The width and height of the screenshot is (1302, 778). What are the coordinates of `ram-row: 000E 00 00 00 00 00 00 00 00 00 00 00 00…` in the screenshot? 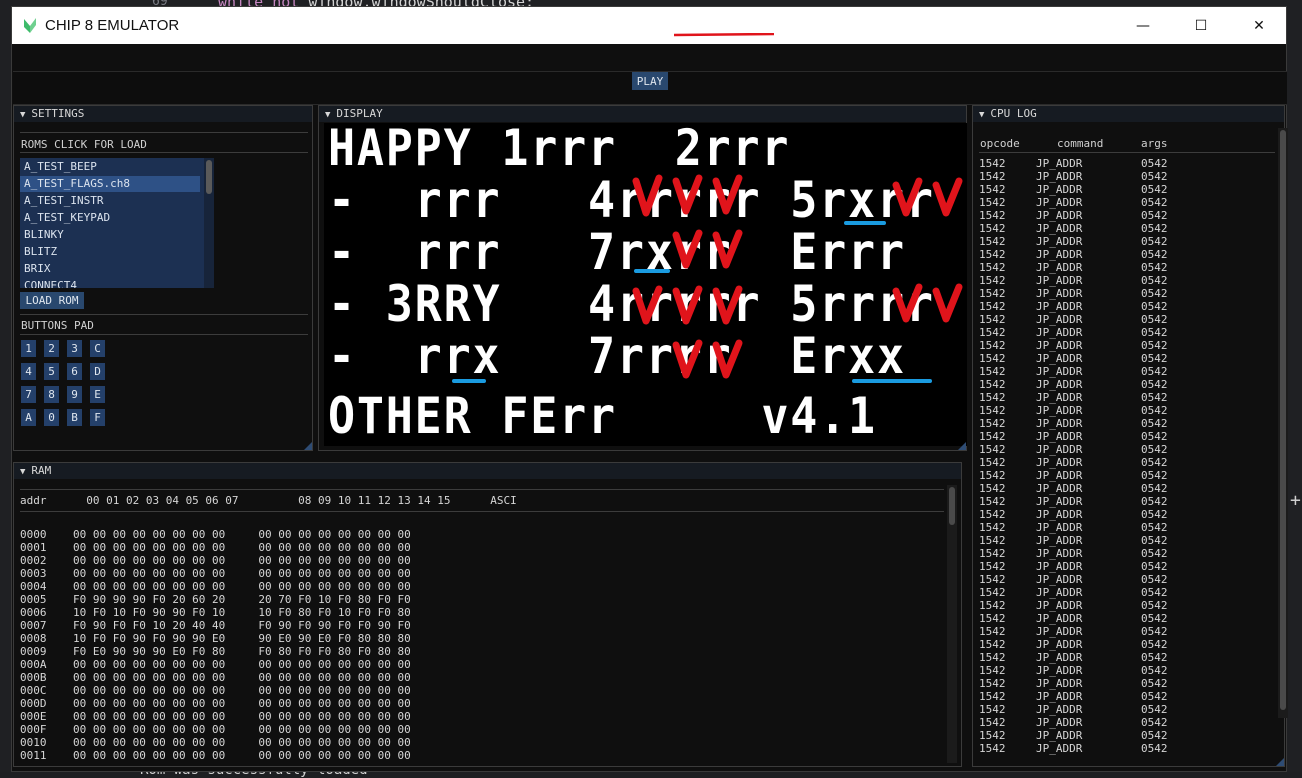 It's located at (215, 716).